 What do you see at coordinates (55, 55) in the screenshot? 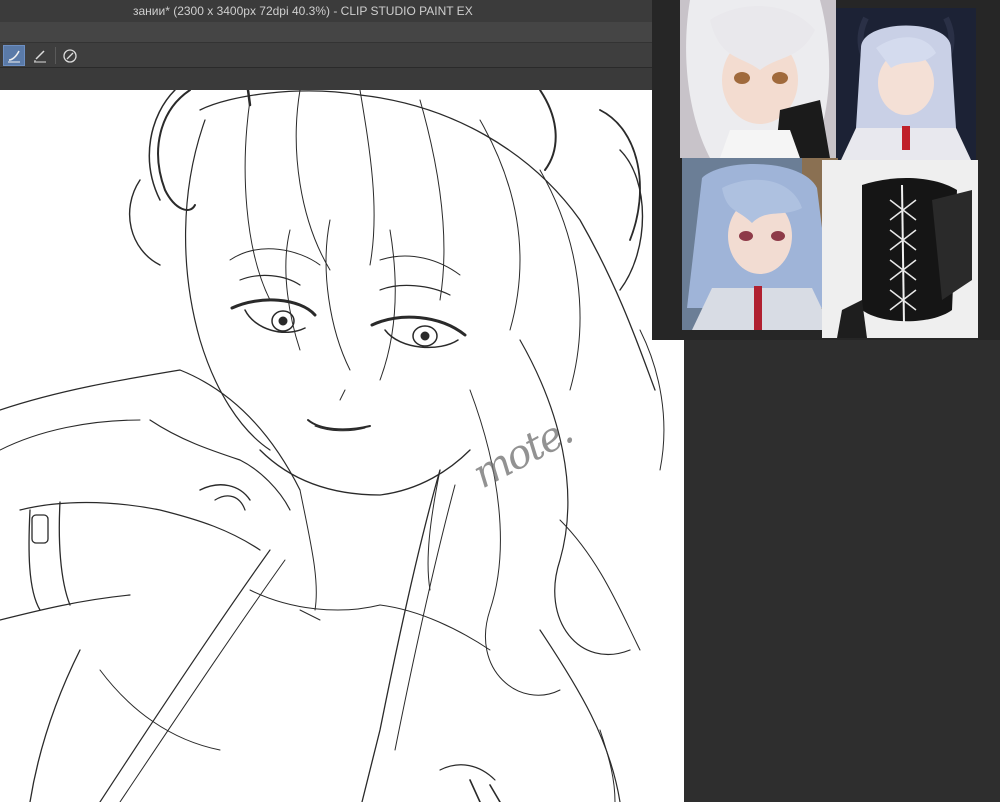
I see `toolbar-separator` at bounding box center [55, 55].